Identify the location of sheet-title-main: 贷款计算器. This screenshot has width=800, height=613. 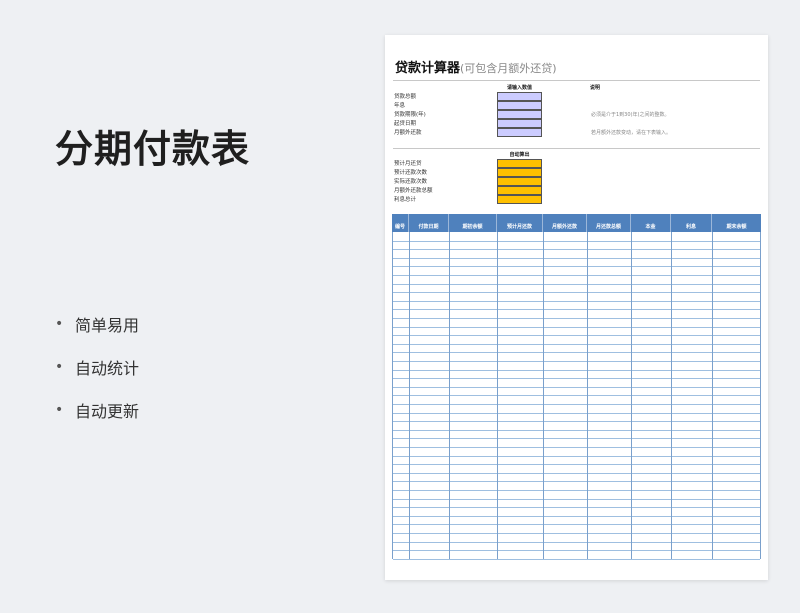
(428, 68).